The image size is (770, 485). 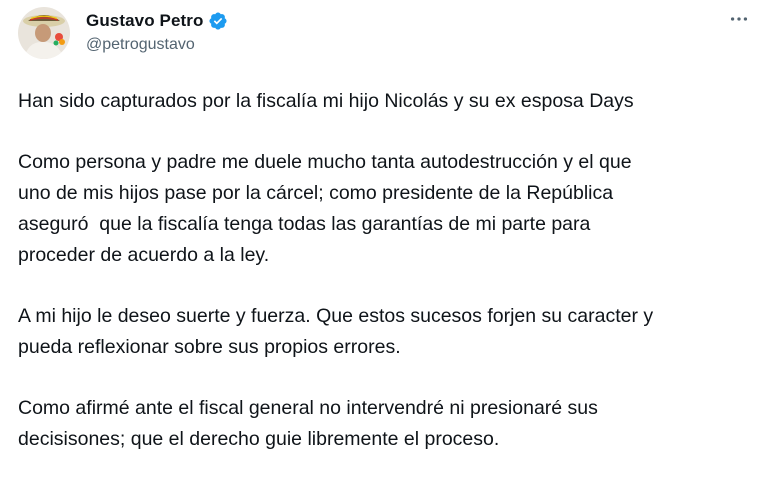 I want to click on author-avatar, so click(x=44, y=33).